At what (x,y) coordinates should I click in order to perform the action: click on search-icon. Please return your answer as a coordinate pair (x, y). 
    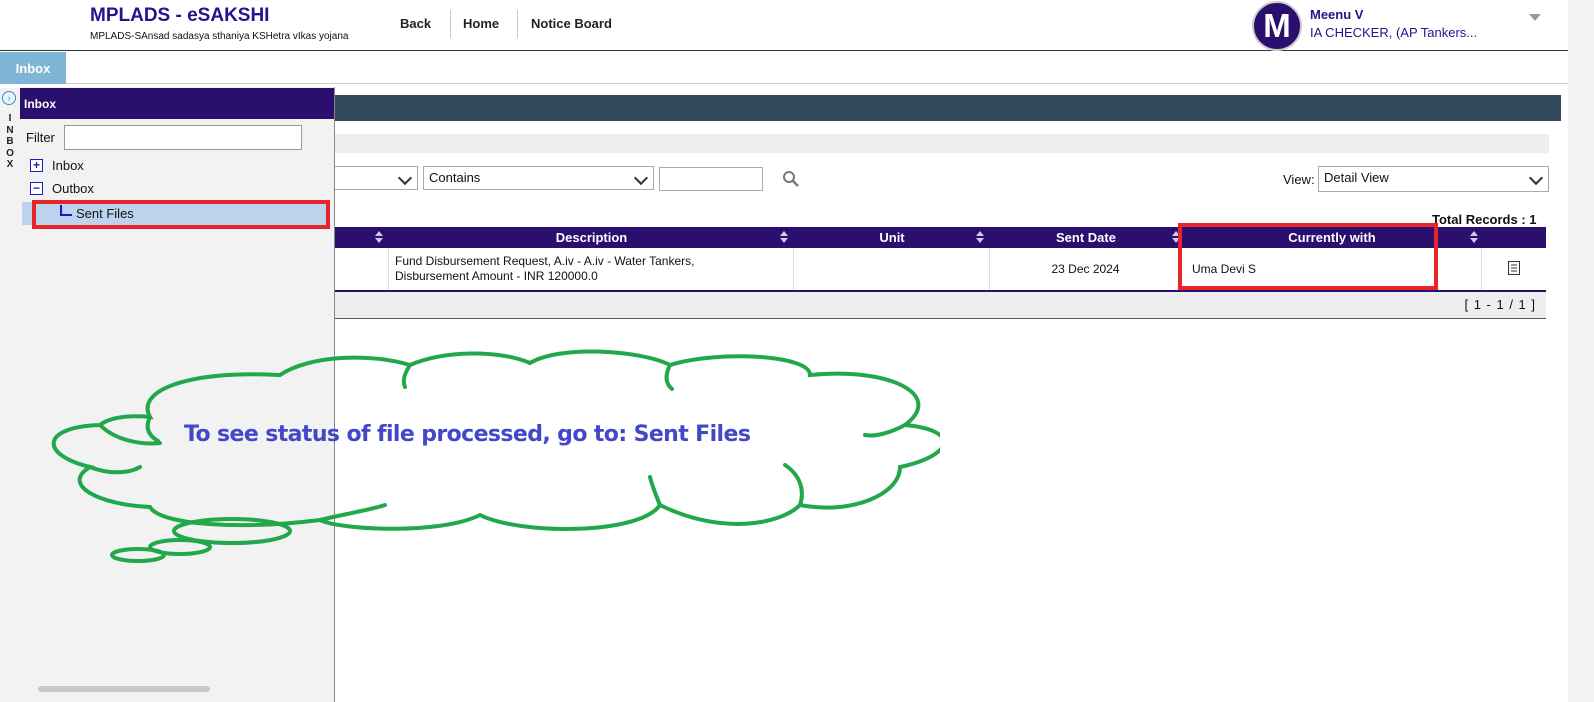
    Looking at the image, I should click on (791, 179).